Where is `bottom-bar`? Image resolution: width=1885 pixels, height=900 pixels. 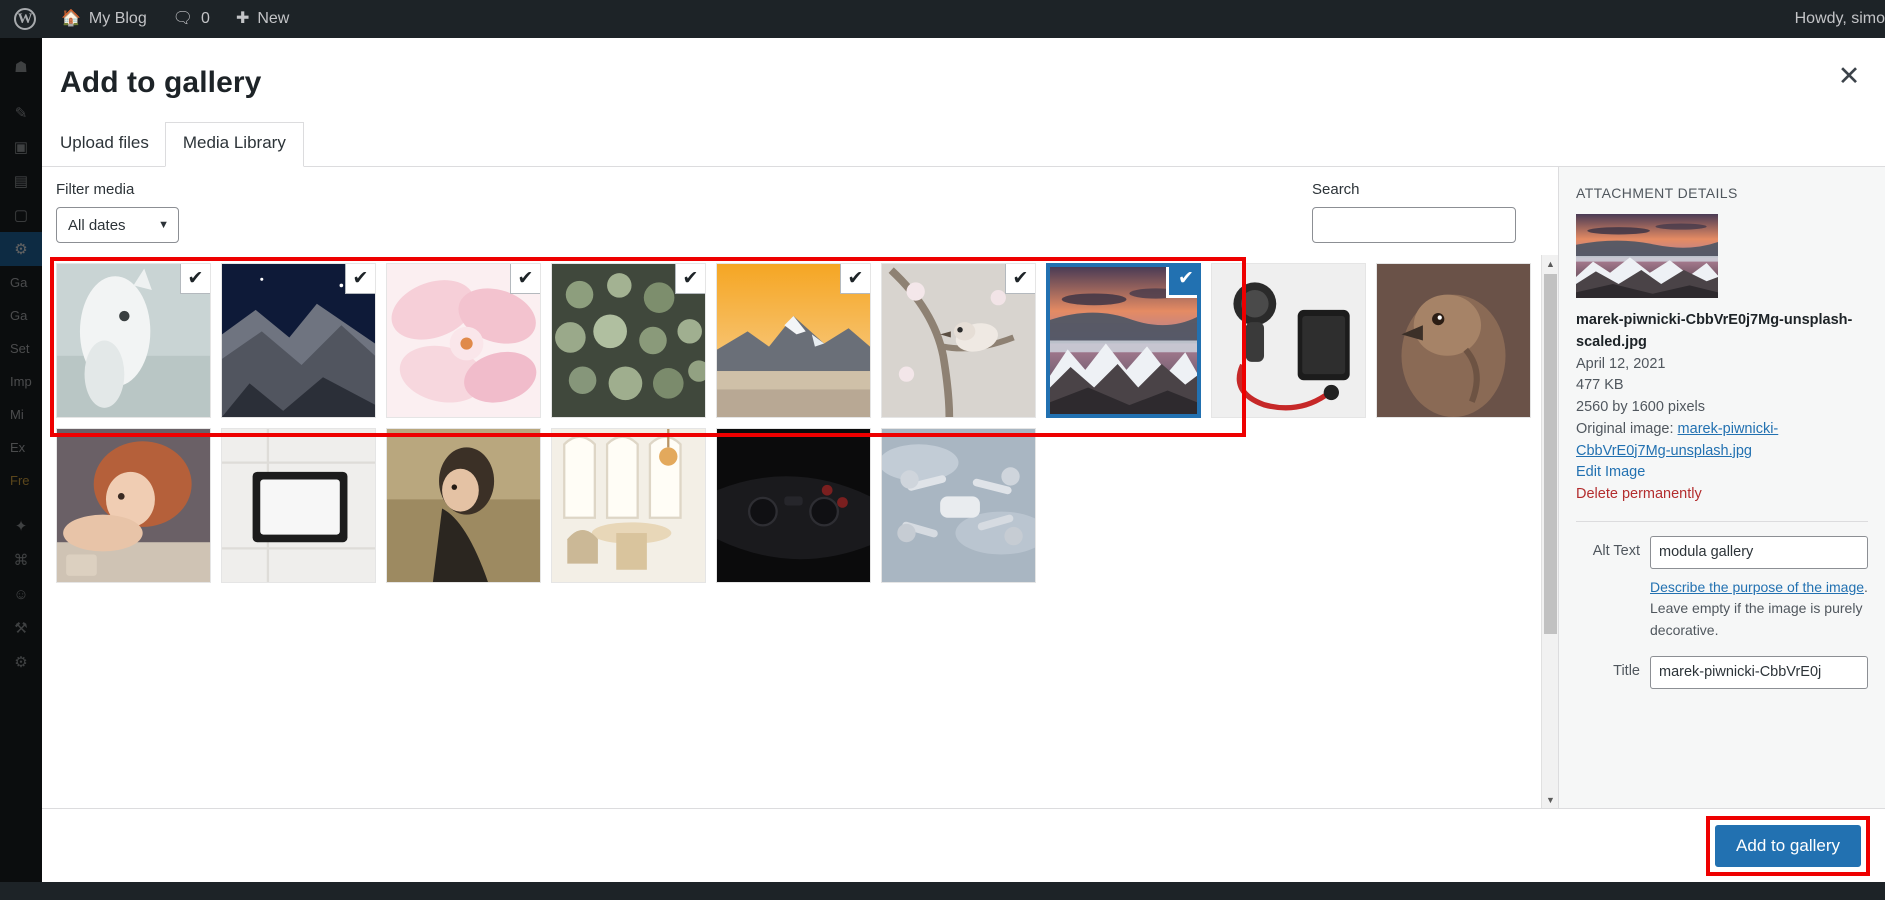 bottom-bar is located at coordinates (942, 891).